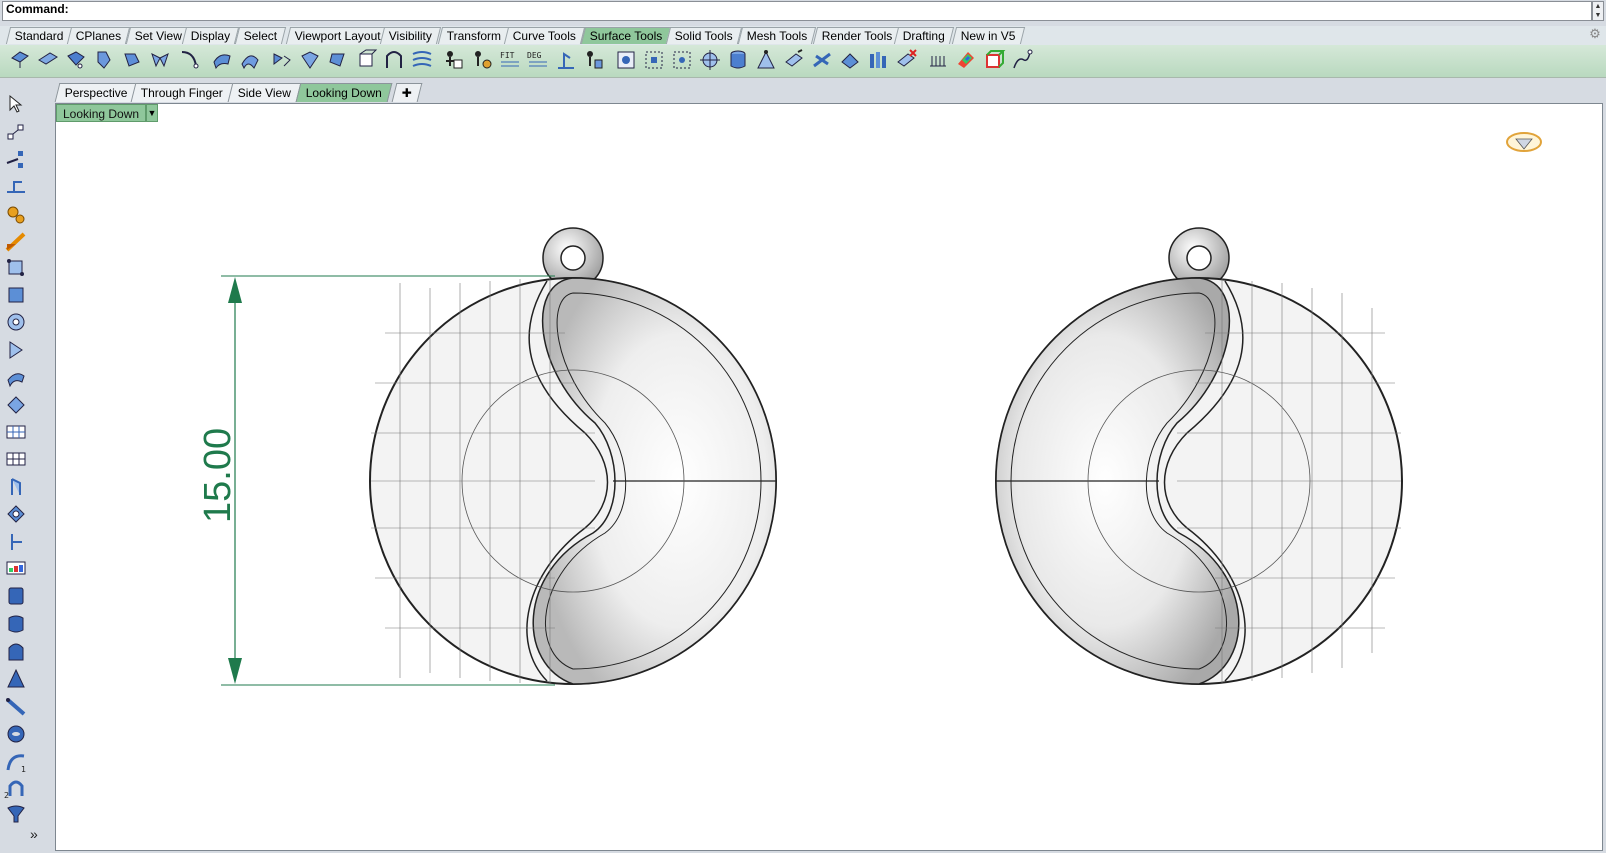  What do you see at coordinates (160, 60) in the screenshot?
I see `blend-surface-icon` at bounding box center [160, 60].